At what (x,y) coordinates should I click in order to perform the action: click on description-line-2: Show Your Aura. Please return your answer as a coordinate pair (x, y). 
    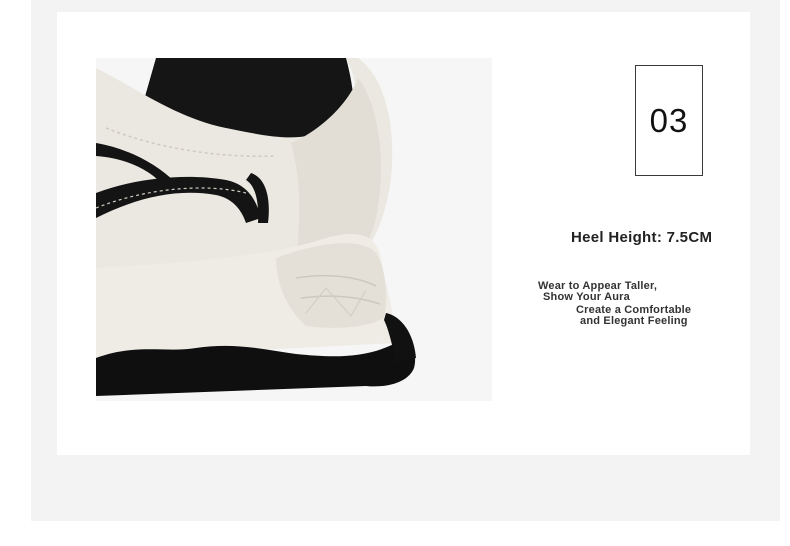
    Looking at the image, I should click on (586, 297).